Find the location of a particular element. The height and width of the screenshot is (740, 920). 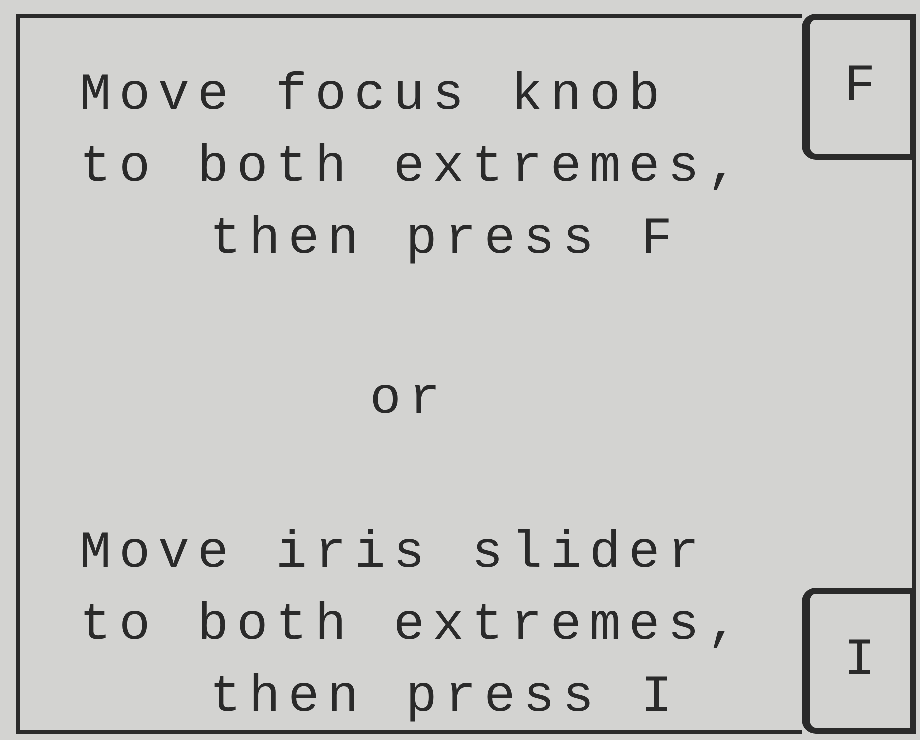

instruction-line: Move iris slider is located at coordinates (394, 553).